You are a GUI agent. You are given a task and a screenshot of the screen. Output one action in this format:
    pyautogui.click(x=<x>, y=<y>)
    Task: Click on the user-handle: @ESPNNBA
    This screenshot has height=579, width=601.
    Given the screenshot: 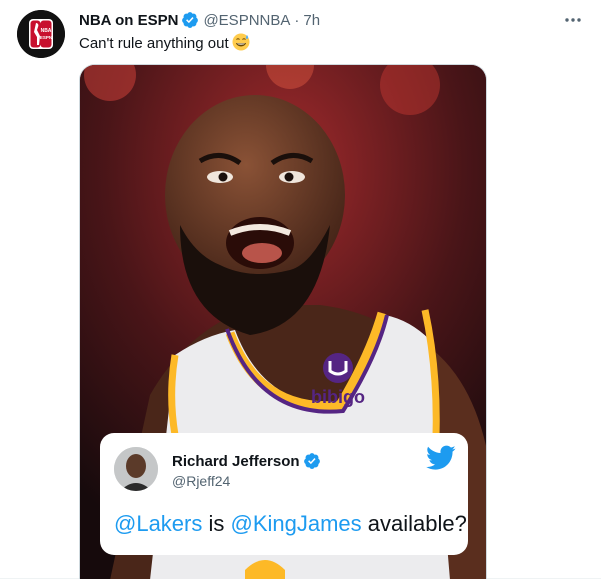 What is the action you would take?
    pyautogui.click(x=246, y=20)
    